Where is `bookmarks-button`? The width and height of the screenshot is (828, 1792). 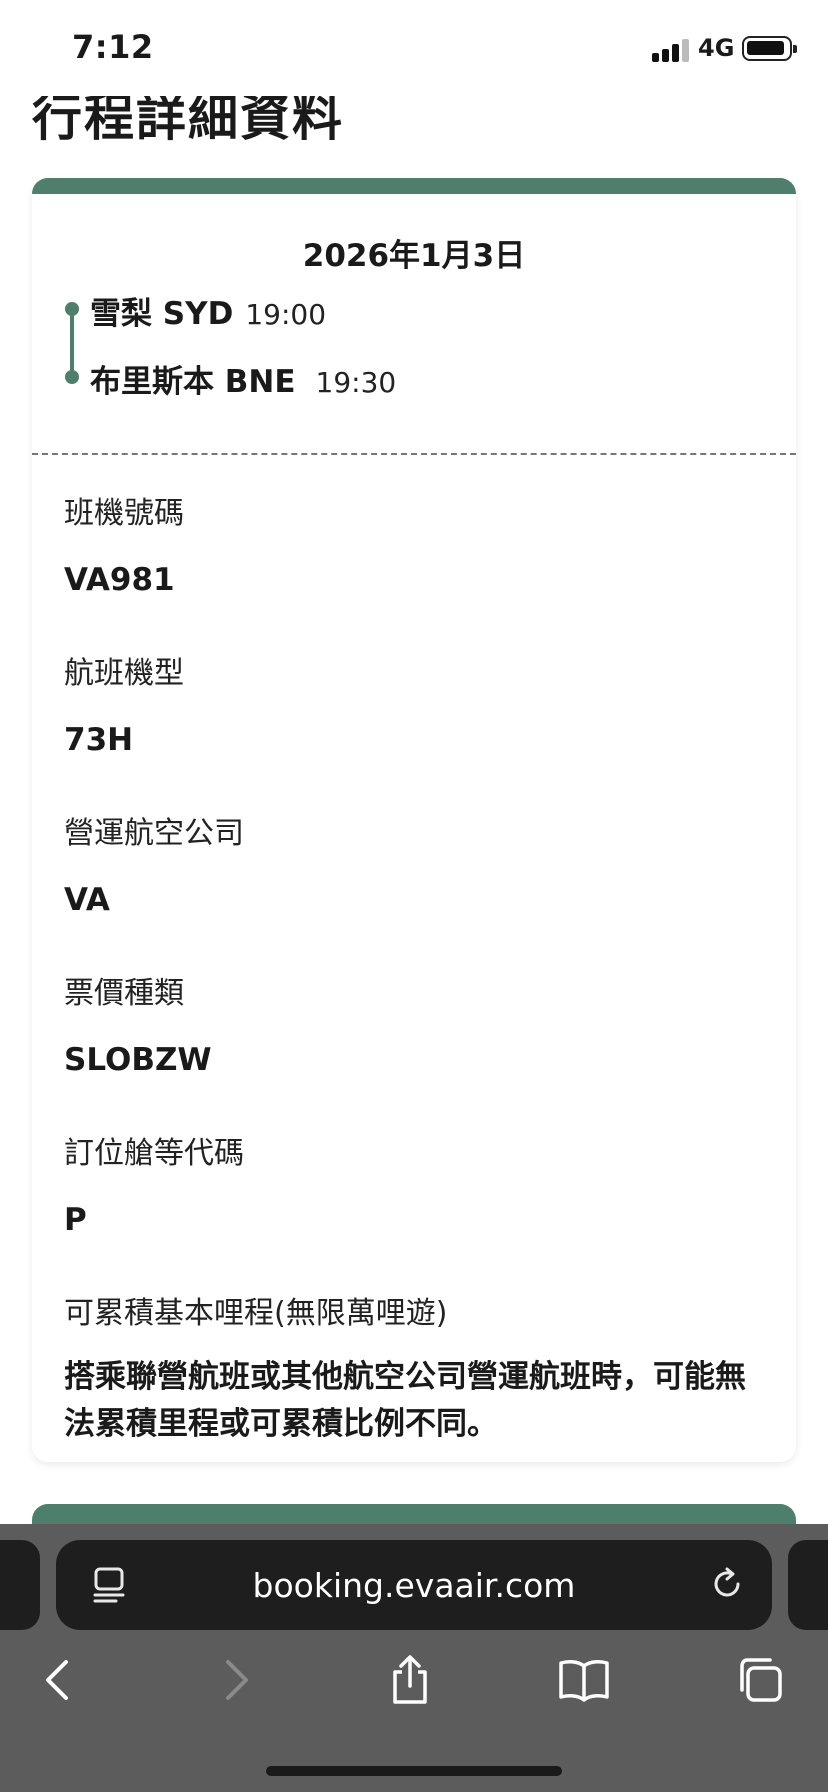 bookmarks-button is located at coordinates (584, 1680).